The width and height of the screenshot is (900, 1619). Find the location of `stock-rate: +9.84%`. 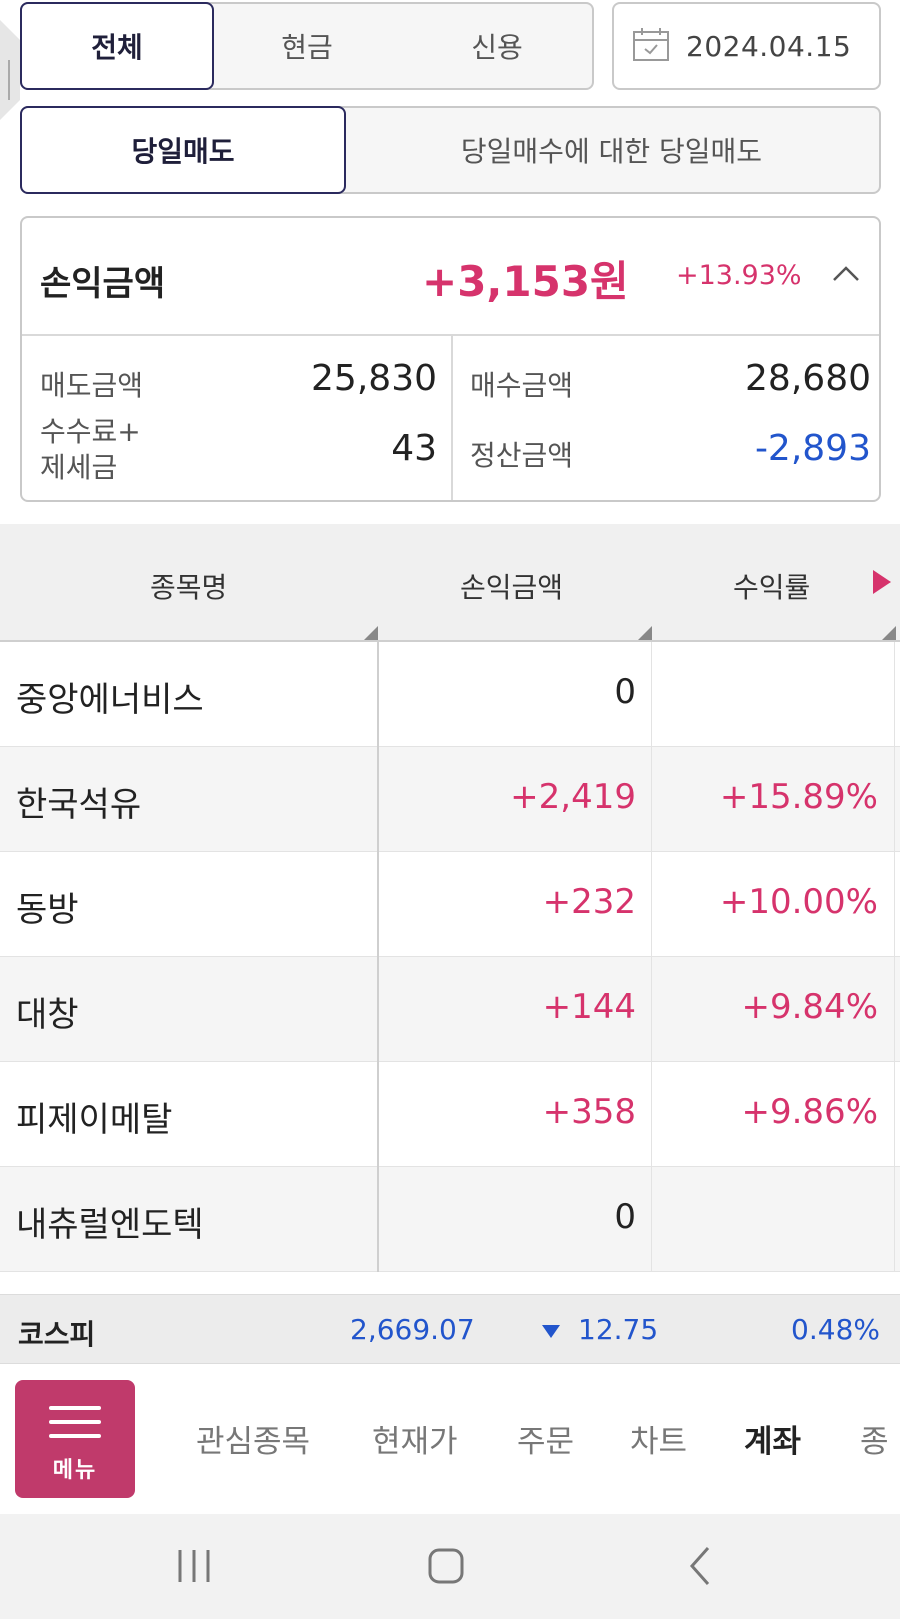

stock-rate: +9.84% is located at coordinates (810, 1007).